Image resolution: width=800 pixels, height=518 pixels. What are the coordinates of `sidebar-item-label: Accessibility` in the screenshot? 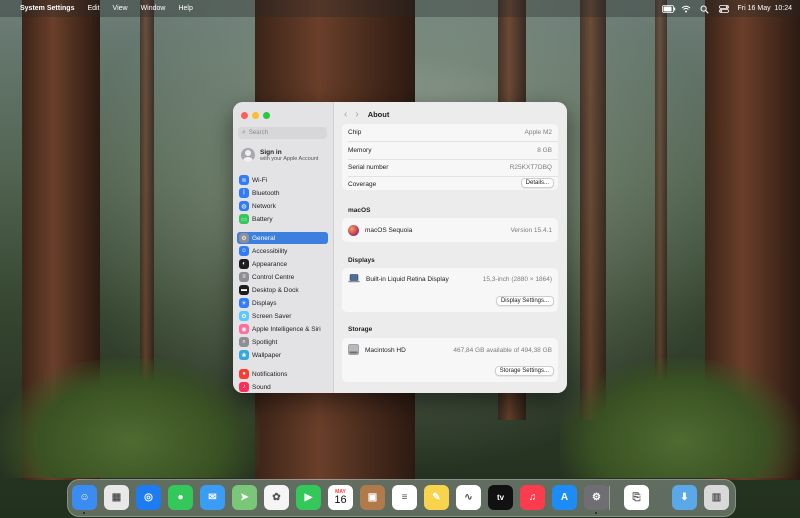 It's located at (270, 251).